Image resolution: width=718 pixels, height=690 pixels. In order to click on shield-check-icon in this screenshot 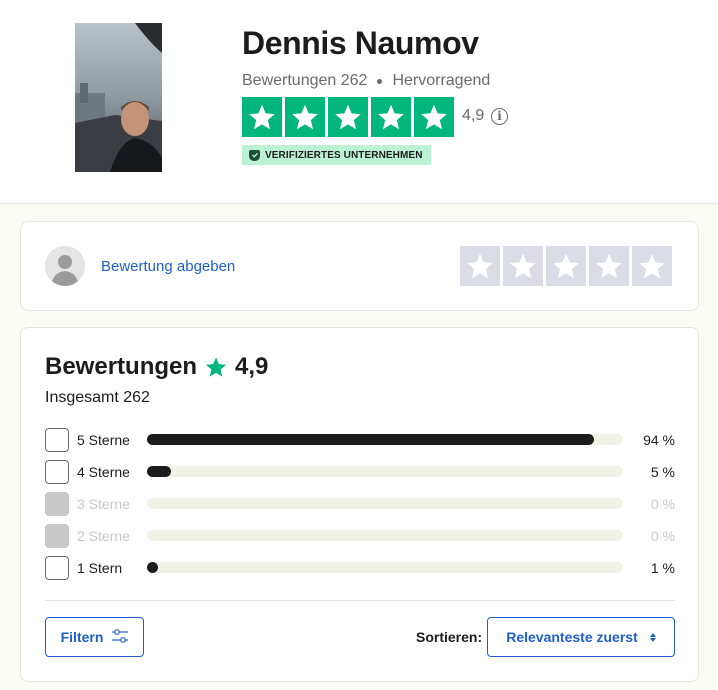, I will do `click(254, 155)`.